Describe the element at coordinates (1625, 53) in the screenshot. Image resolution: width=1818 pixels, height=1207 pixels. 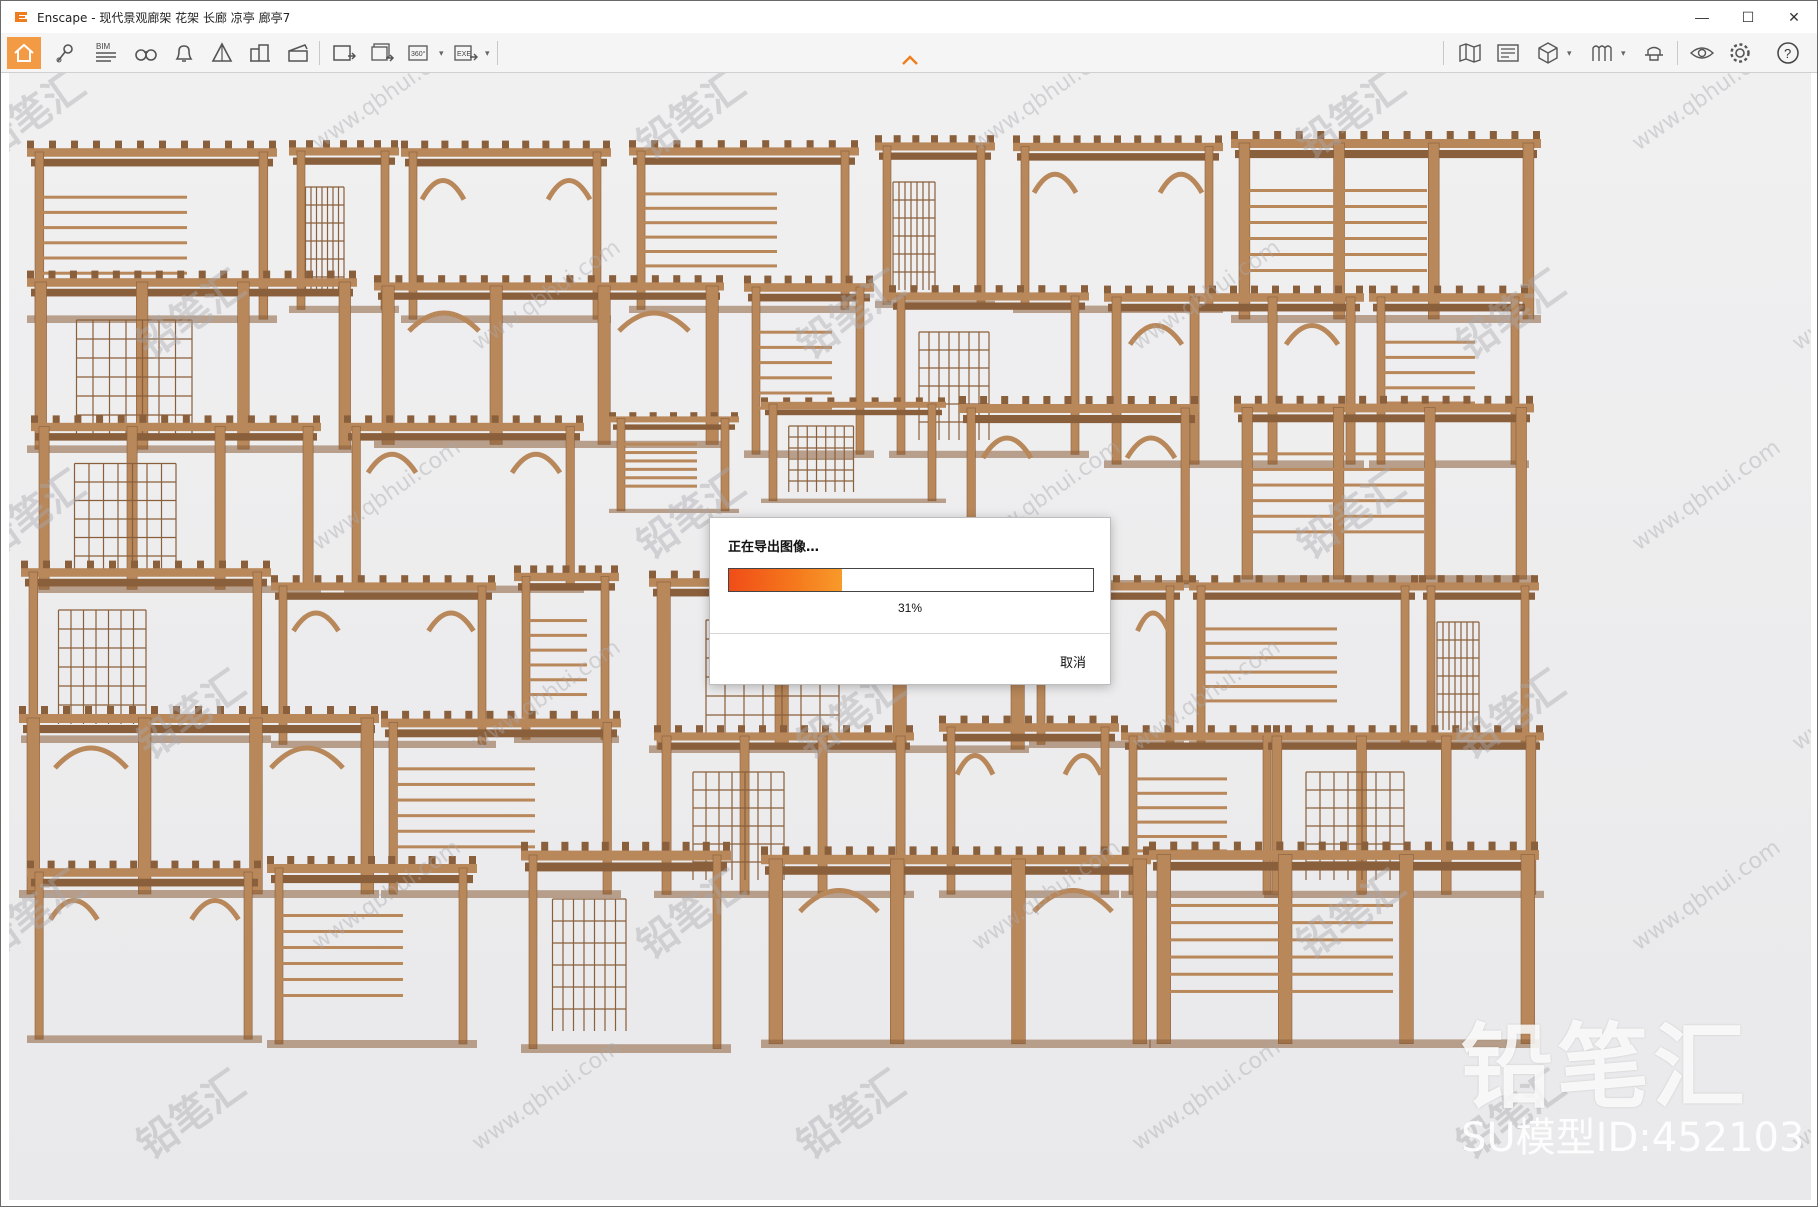
I see `columns-dropdown-caret-icon: ▾` at that location.